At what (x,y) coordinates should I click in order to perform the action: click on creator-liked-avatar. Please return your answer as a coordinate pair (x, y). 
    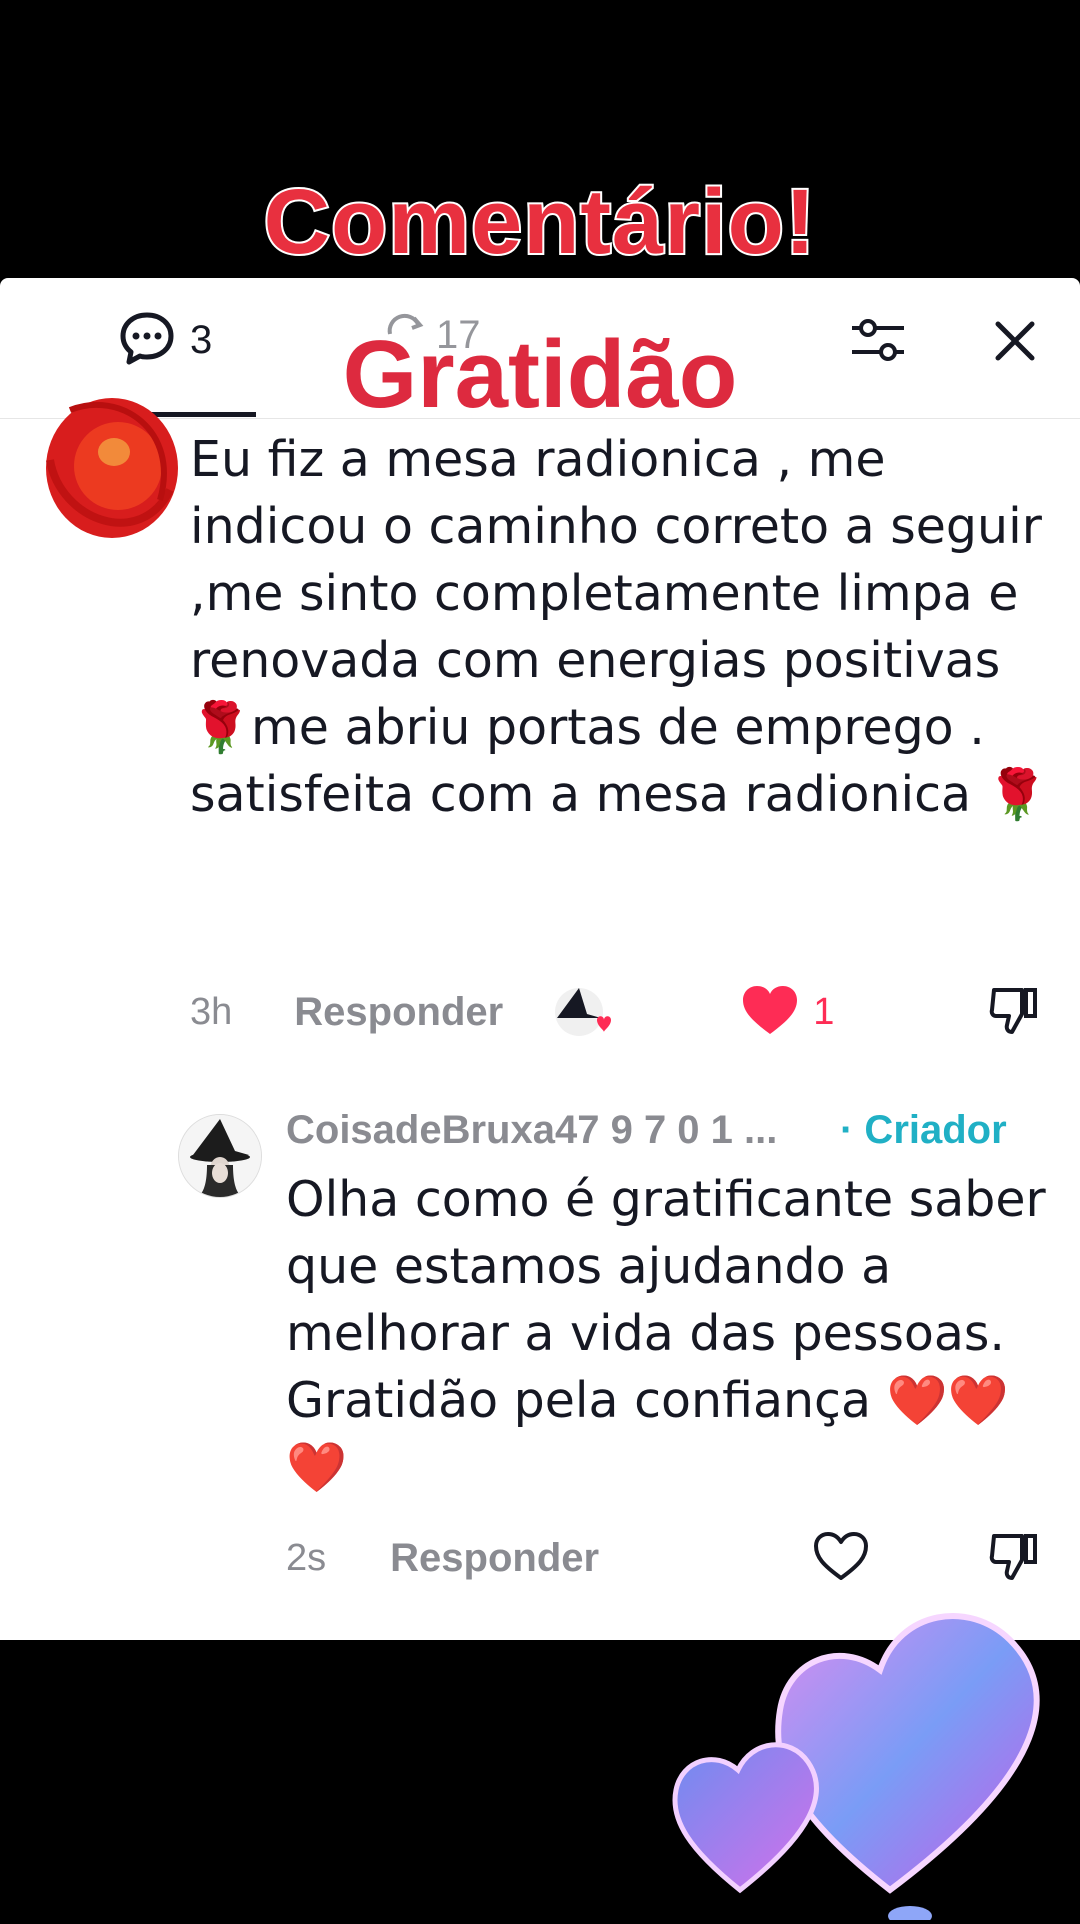
    Looking at the image, I should click on (583, 1012).